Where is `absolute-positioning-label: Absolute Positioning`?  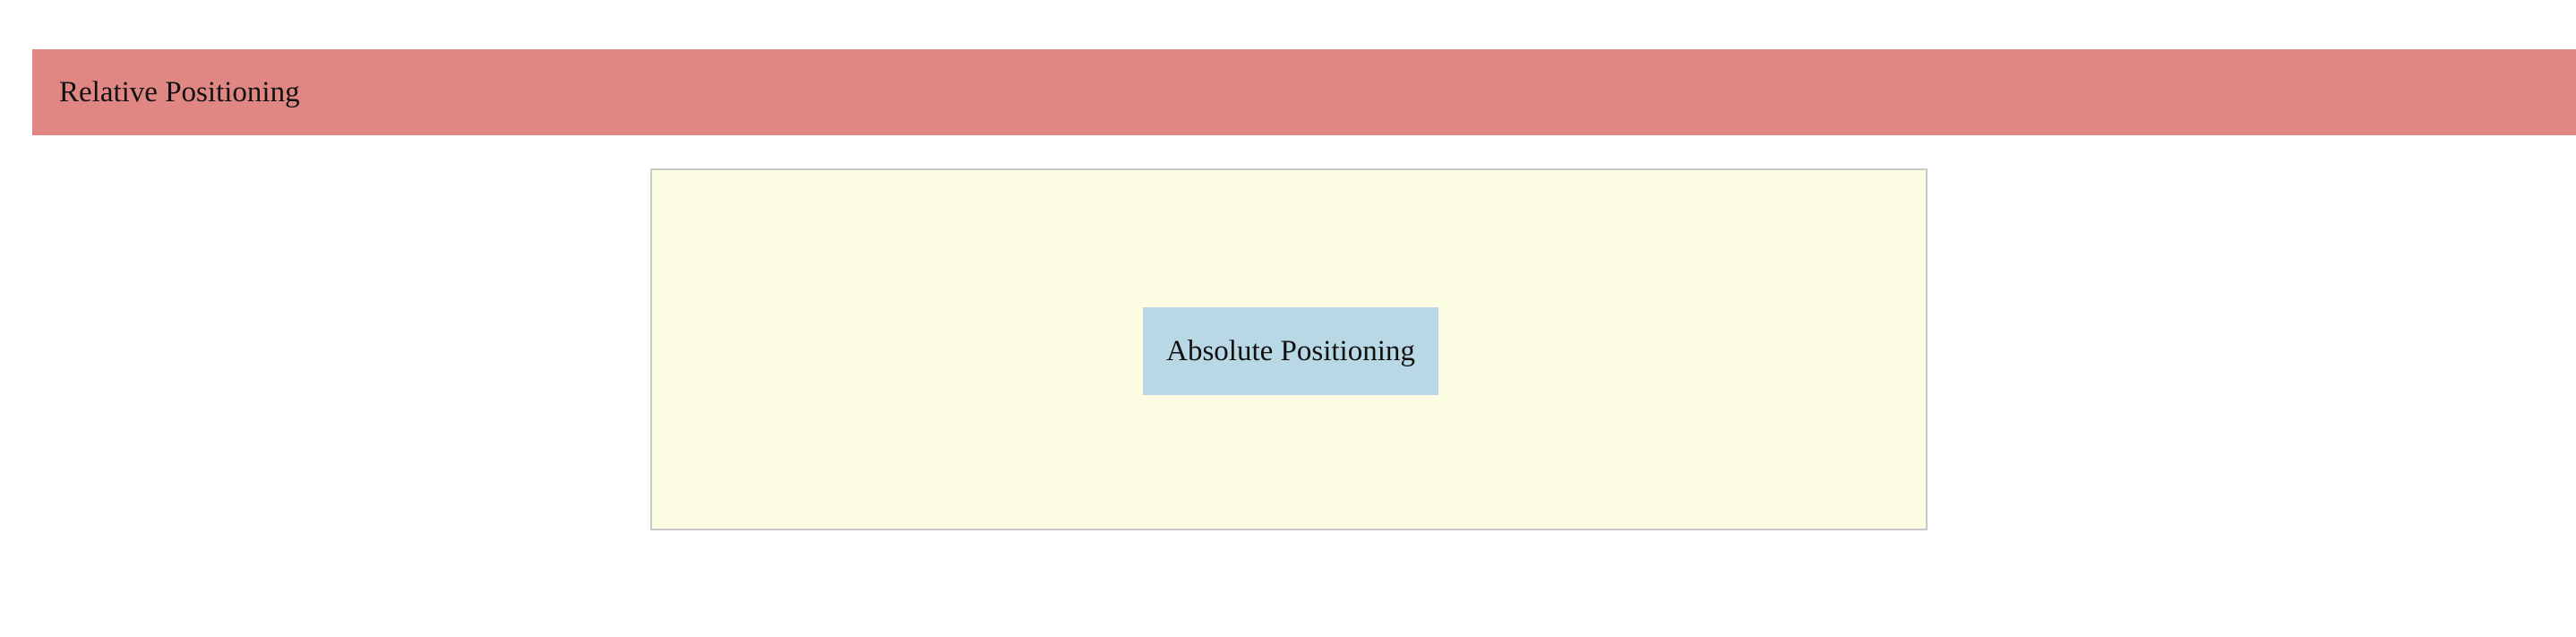 absolute-positioning-label: Absolute Positioning is located at coordinates (1290, 351).